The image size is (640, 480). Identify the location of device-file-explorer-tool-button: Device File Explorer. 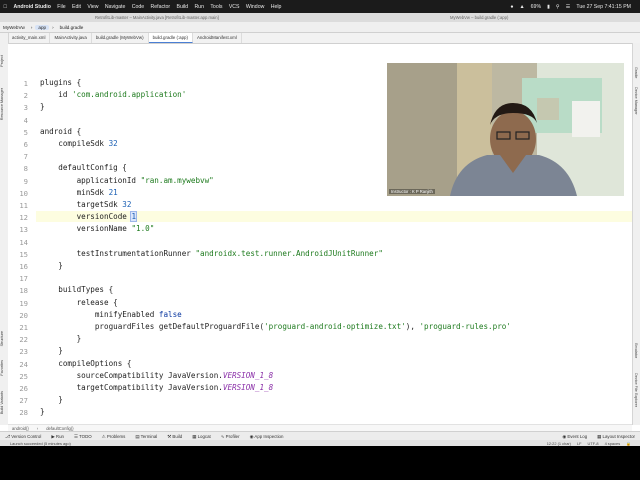
(636, 390).